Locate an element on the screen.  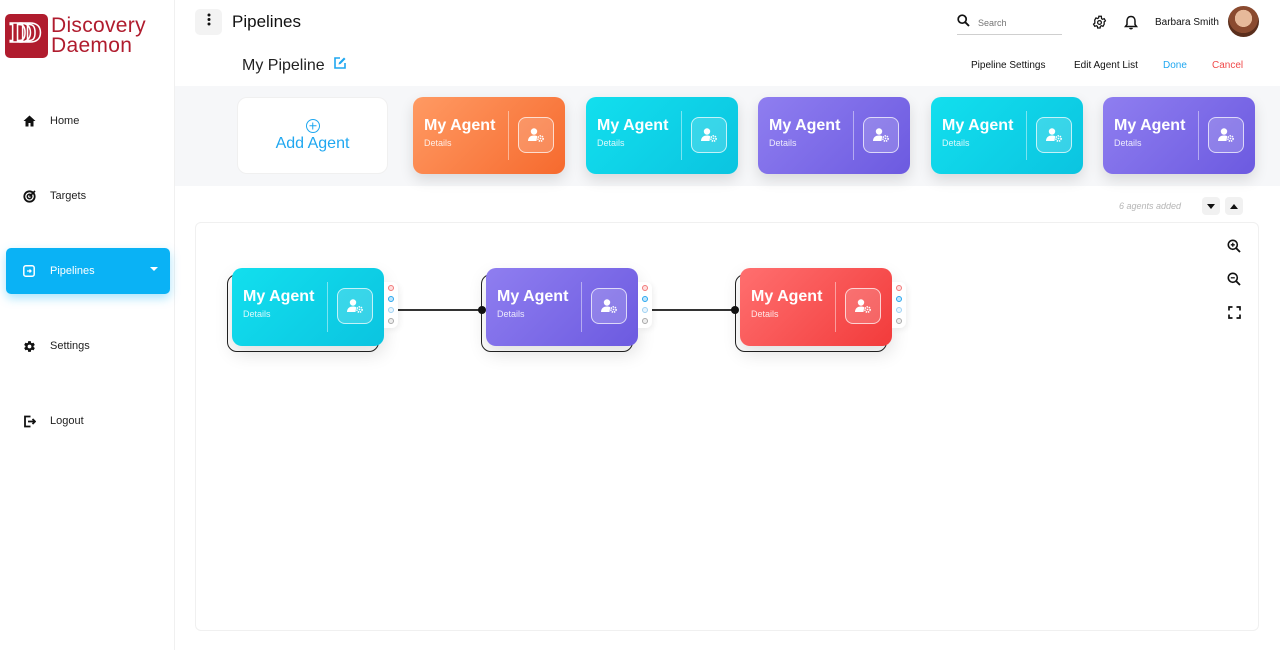
add-agent-button: Add Agent is located at coordinates (312, 135).